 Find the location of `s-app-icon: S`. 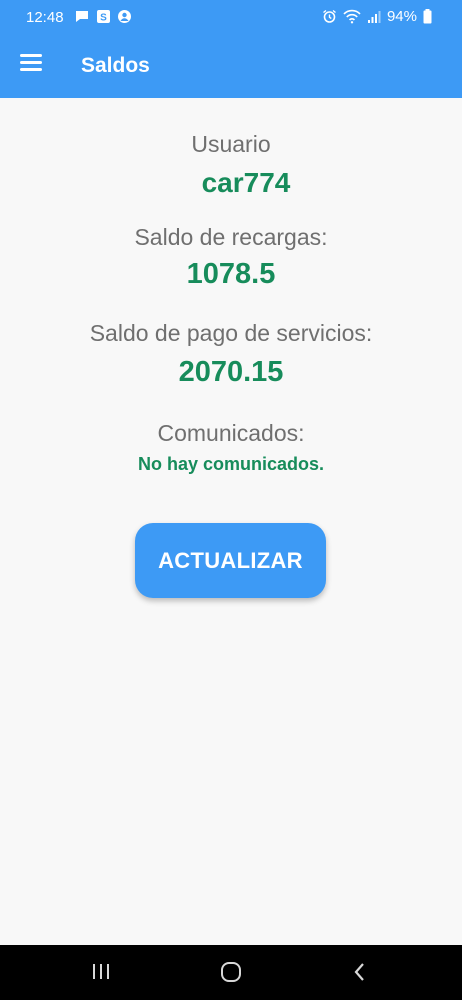

s-app-icon: S is located at coordinates (103, 17).